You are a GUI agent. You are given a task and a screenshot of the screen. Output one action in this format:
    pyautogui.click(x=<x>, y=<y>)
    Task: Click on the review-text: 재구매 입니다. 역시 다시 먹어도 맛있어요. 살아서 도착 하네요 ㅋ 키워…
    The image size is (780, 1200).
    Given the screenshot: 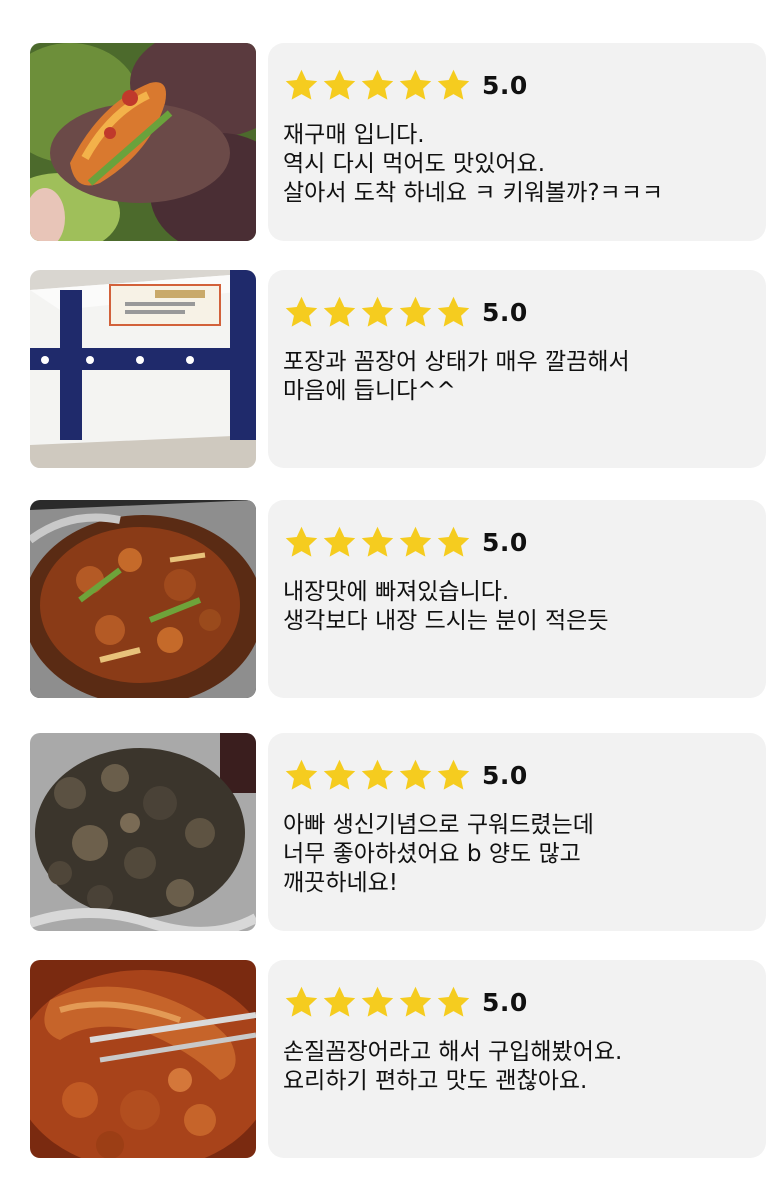 What is the action you would take?
    pyautogui.click(x=517, y=164)
    